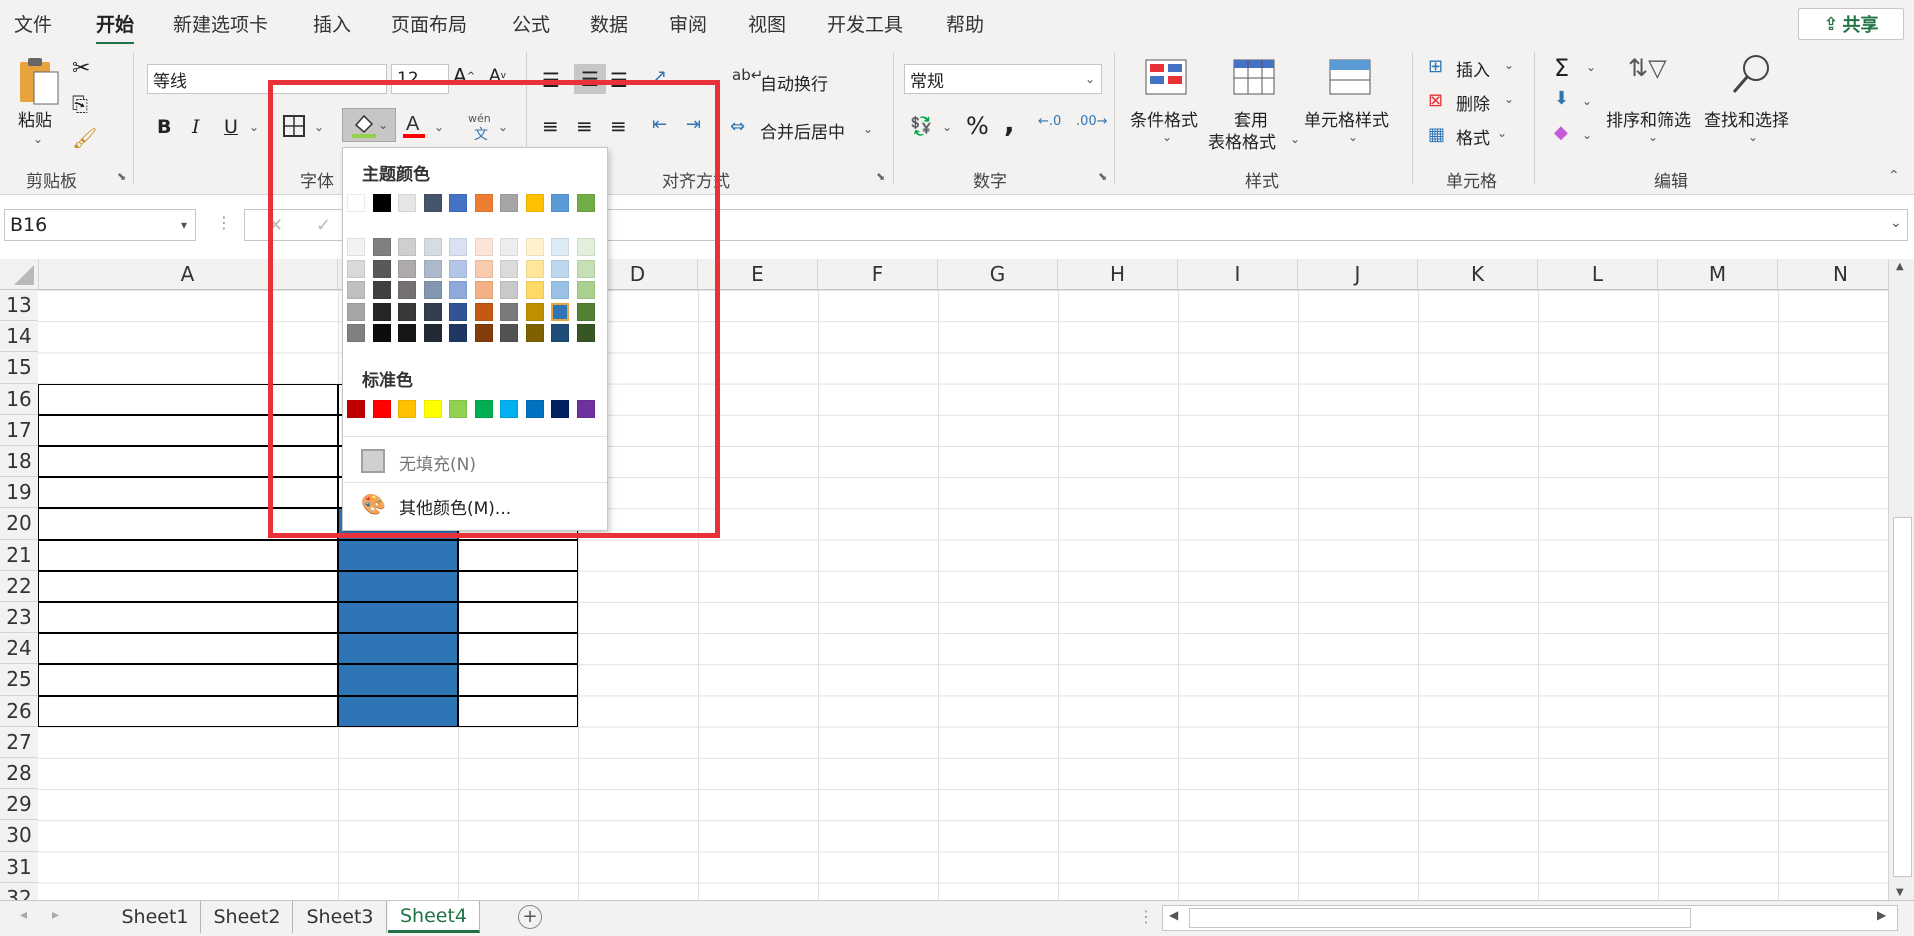 The image size is (1914, 936). What do you see at coordinates (55, 915) in the screenshot?
I see `next-sheet-icon: ▸` at bounding box center [55, 915].